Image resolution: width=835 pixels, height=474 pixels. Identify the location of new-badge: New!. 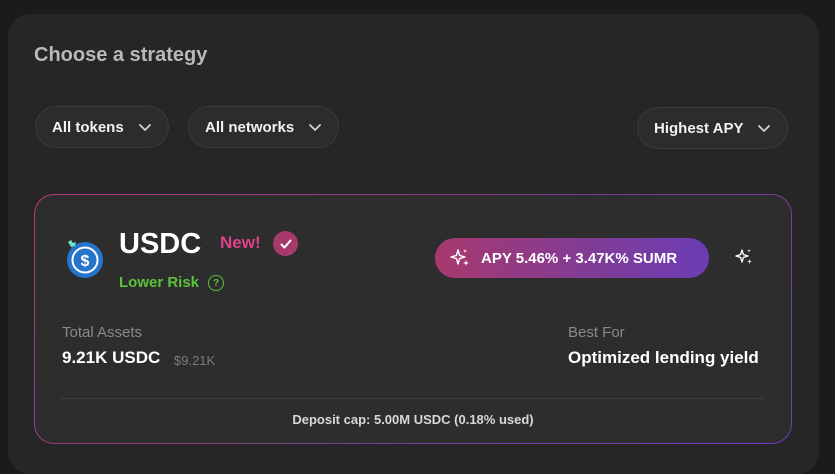
(240, 242).